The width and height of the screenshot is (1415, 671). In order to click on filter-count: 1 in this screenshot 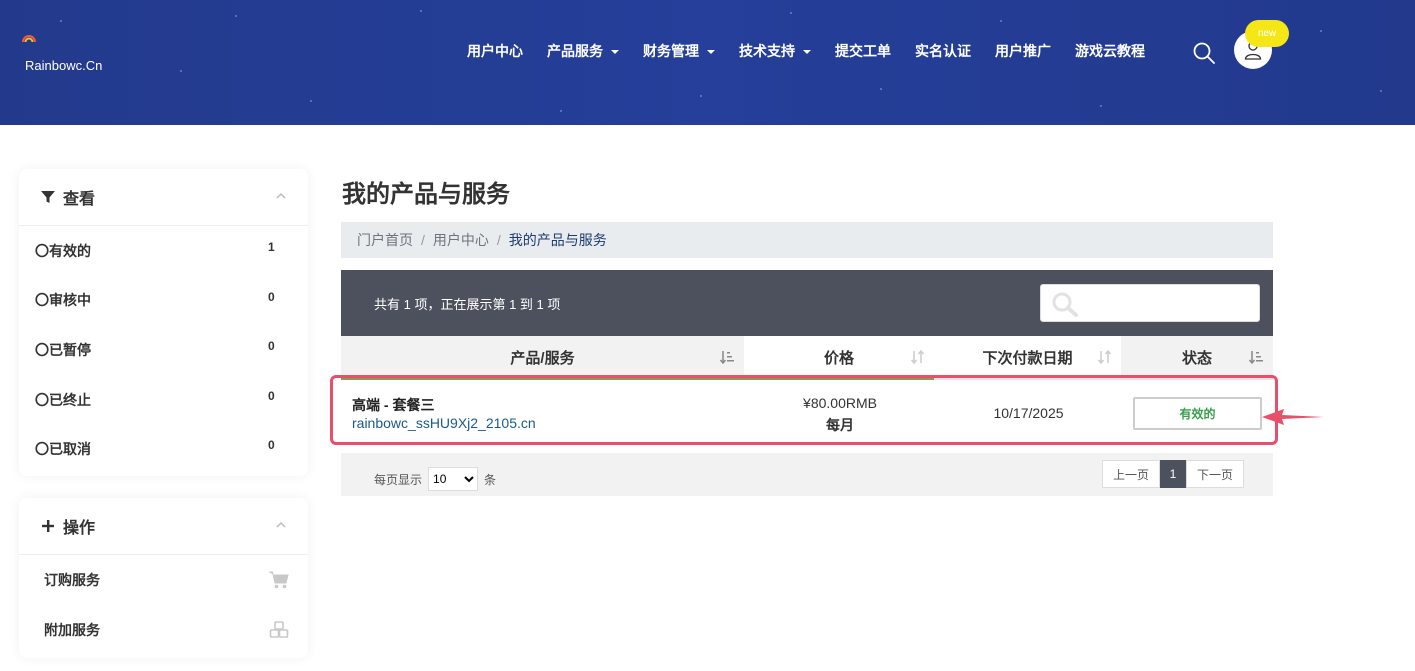, I will do `click(271, 247)`.